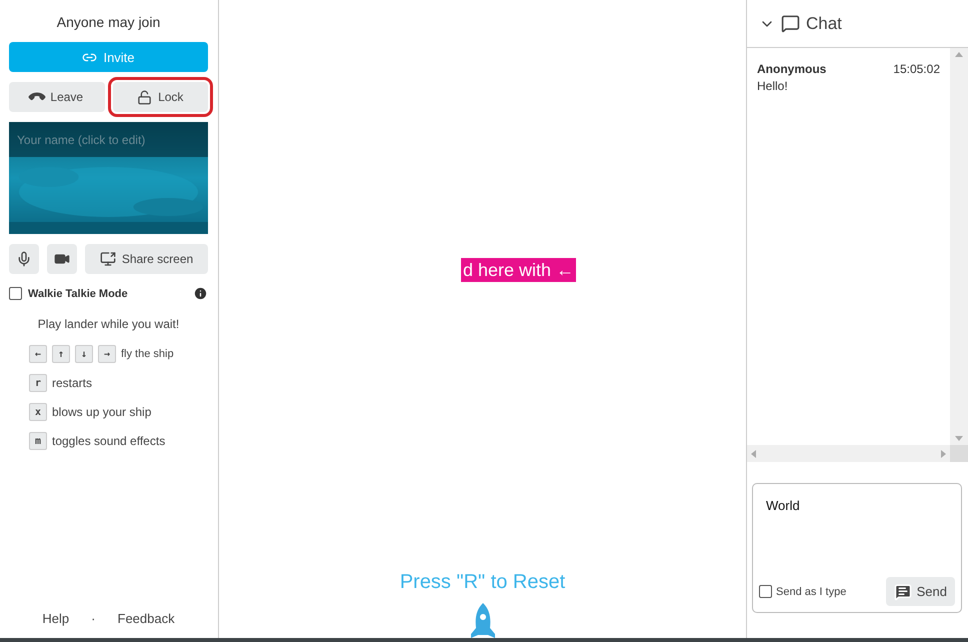  Describe the element at coordinates (38, 383) in the screenshot. I see `key-cap: r` at that location.